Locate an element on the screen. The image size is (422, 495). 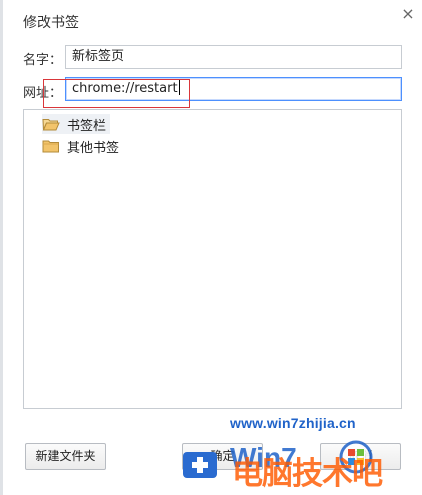
close-button: × is located at coordinates (408, 14).